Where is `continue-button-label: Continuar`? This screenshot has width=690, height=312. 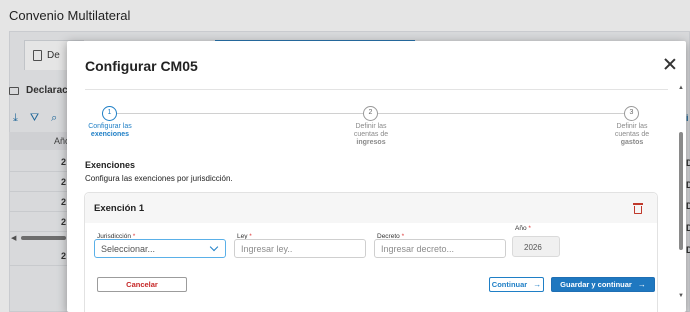
continue-button-label: Continuar is located at coordinates (509, 284).